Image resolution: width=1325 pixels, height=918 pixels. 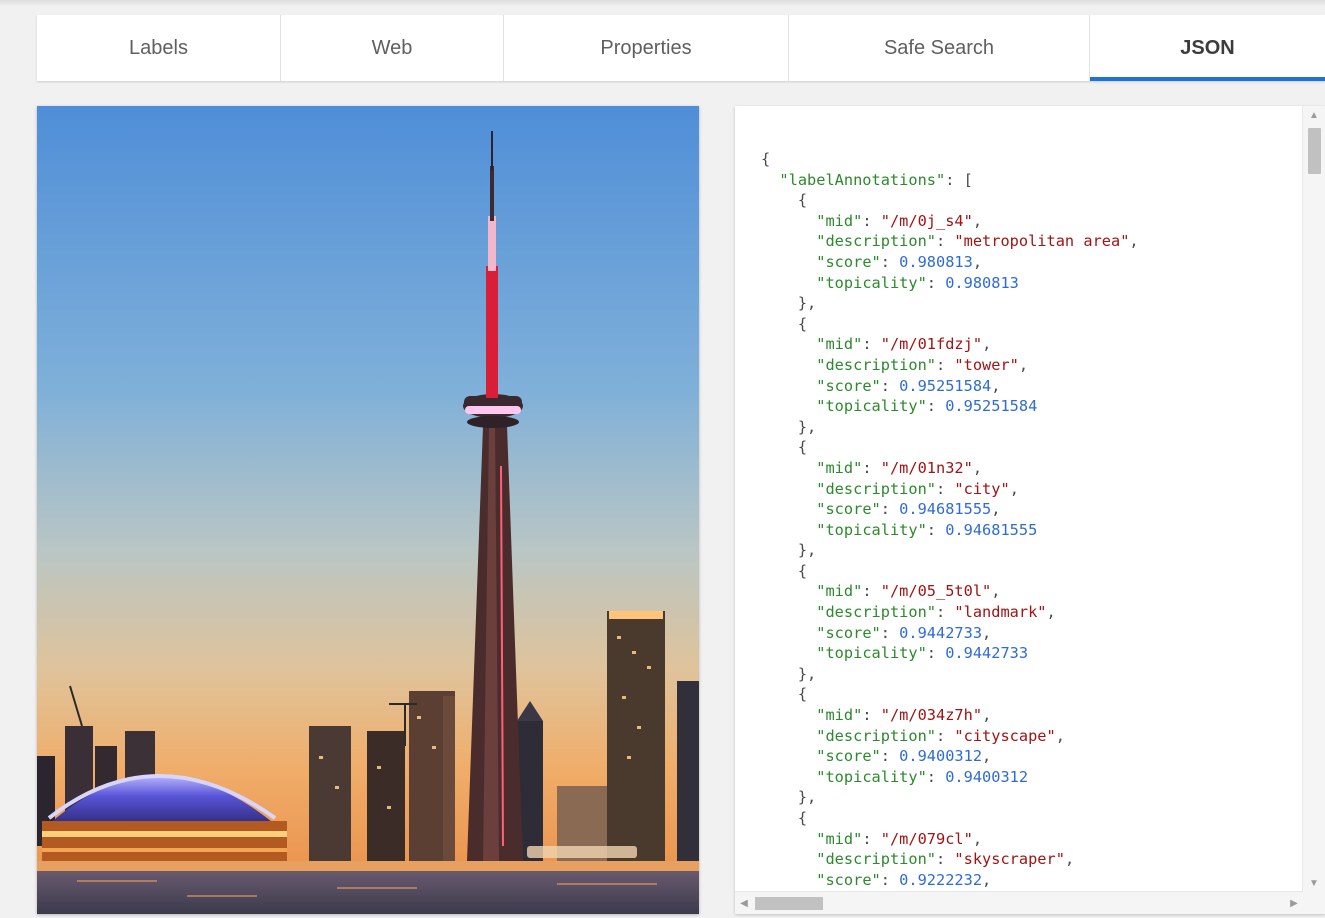 I want to click on tab-properties: Properties, so click(x=646, y=48).